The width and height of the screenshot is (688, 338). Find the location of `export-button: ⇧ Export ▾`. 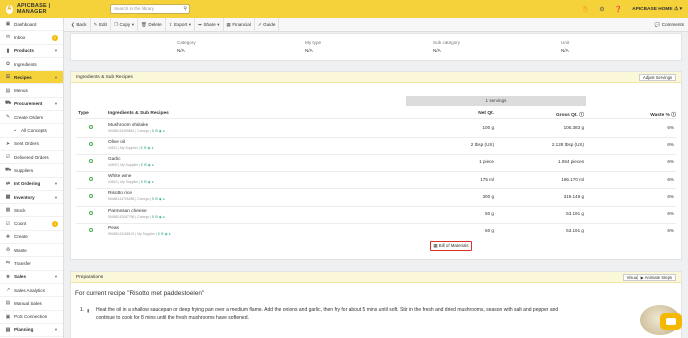

export-button: ⇧ Export ▾ is located at coordinates (181, 24).